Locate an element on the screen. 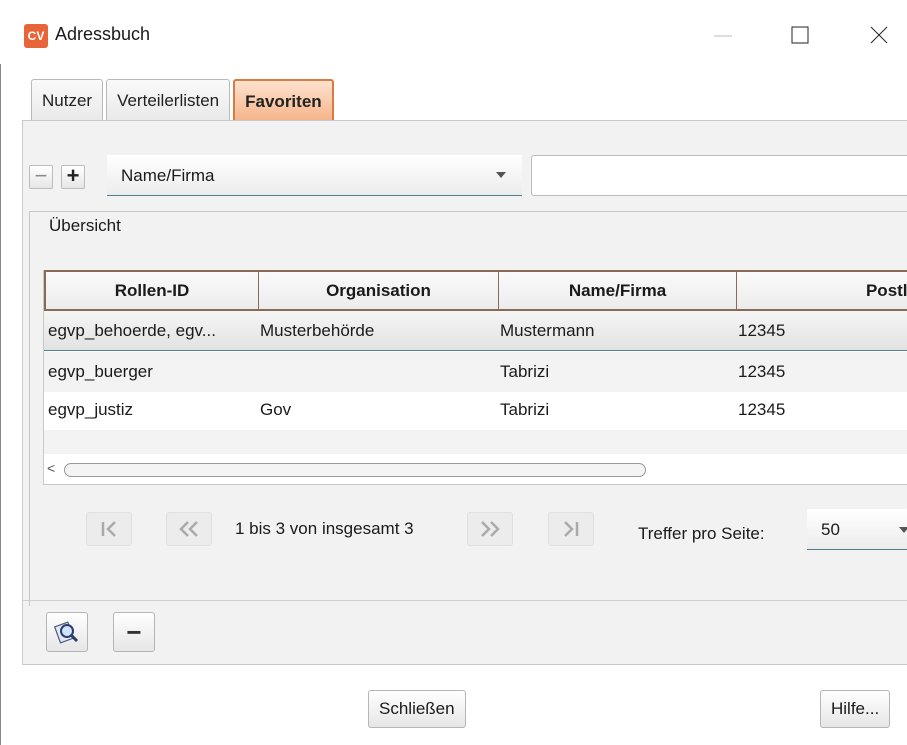 The height and width of the screenshot is (745, 907). scroll-left-arrow-icon: < is located at coordinates (51, 468).